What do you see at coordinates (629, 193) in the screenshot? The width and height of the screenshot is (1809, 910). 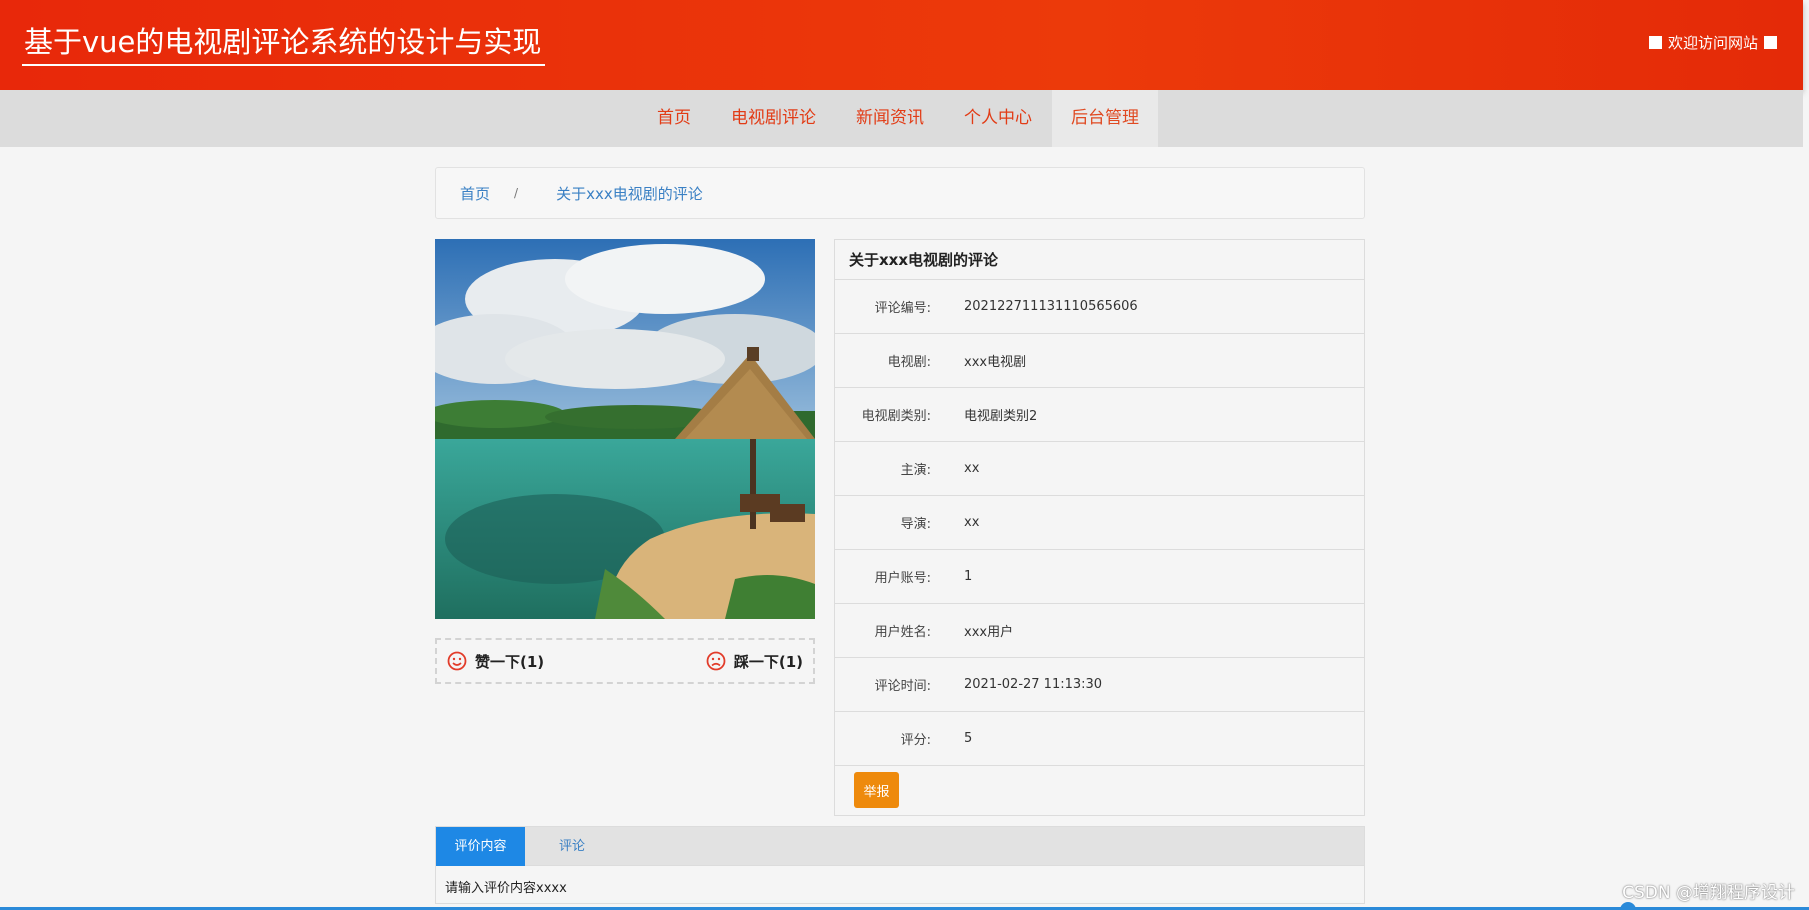 I see `breadcrumb-current: 关于xxx电视剧的评论` at bounding box center [629, 193].